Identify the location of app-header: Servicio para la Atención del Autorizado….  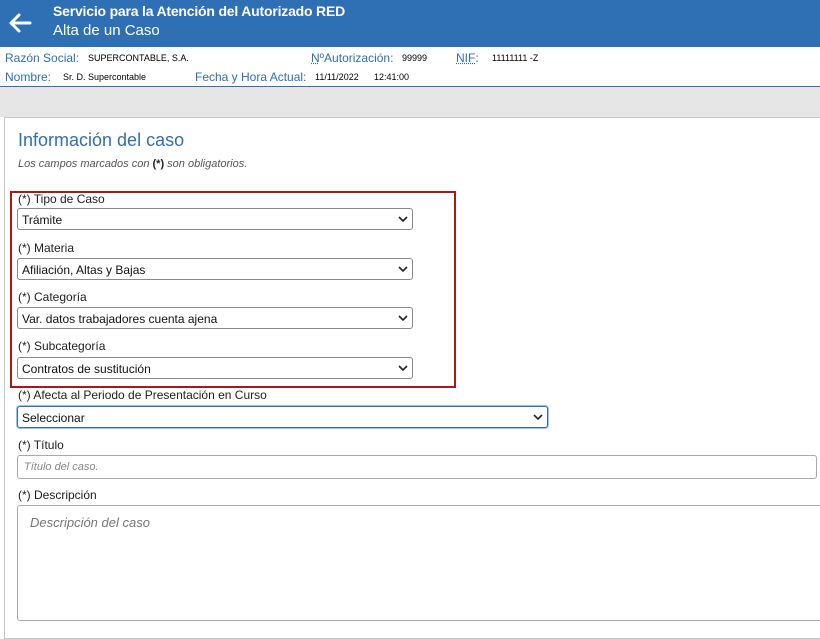
(410, 23).